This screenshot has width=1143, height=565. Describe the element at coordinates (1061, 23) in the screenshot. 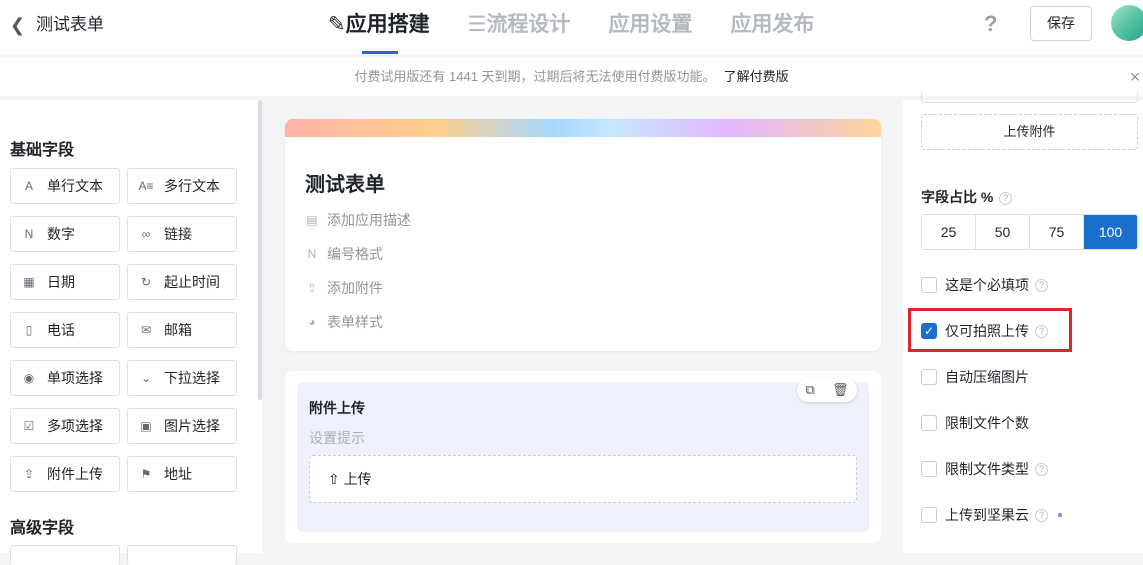

I see `save-button: 保存` at that location.